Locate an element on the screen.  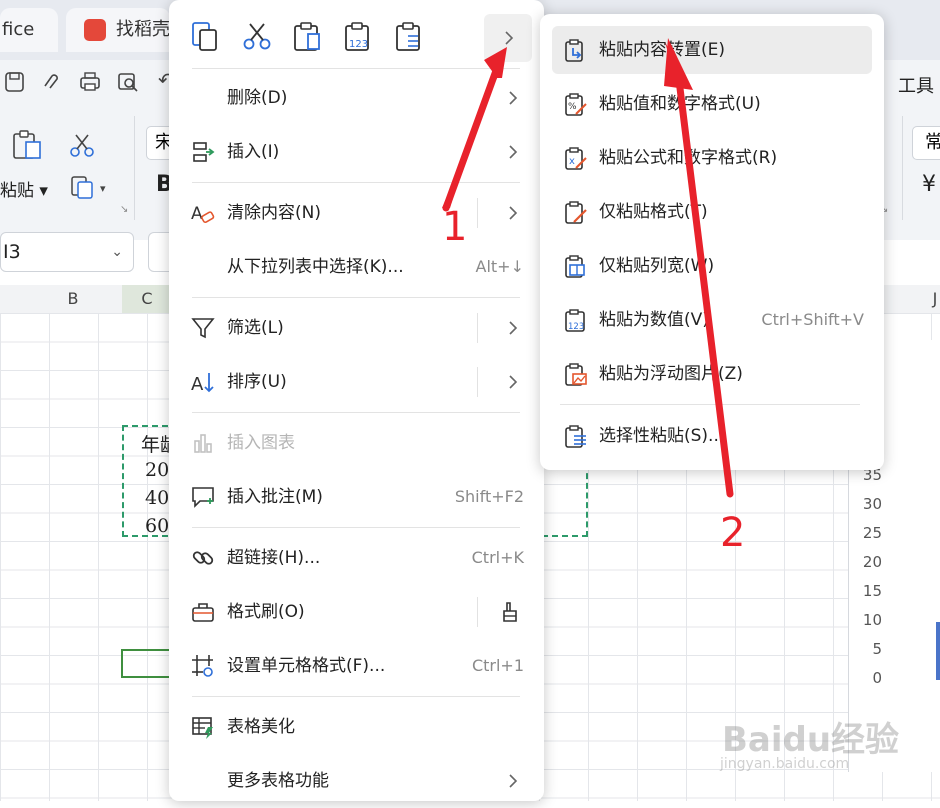
paste-values-format-icon: % is located at coordinates (576, 104).